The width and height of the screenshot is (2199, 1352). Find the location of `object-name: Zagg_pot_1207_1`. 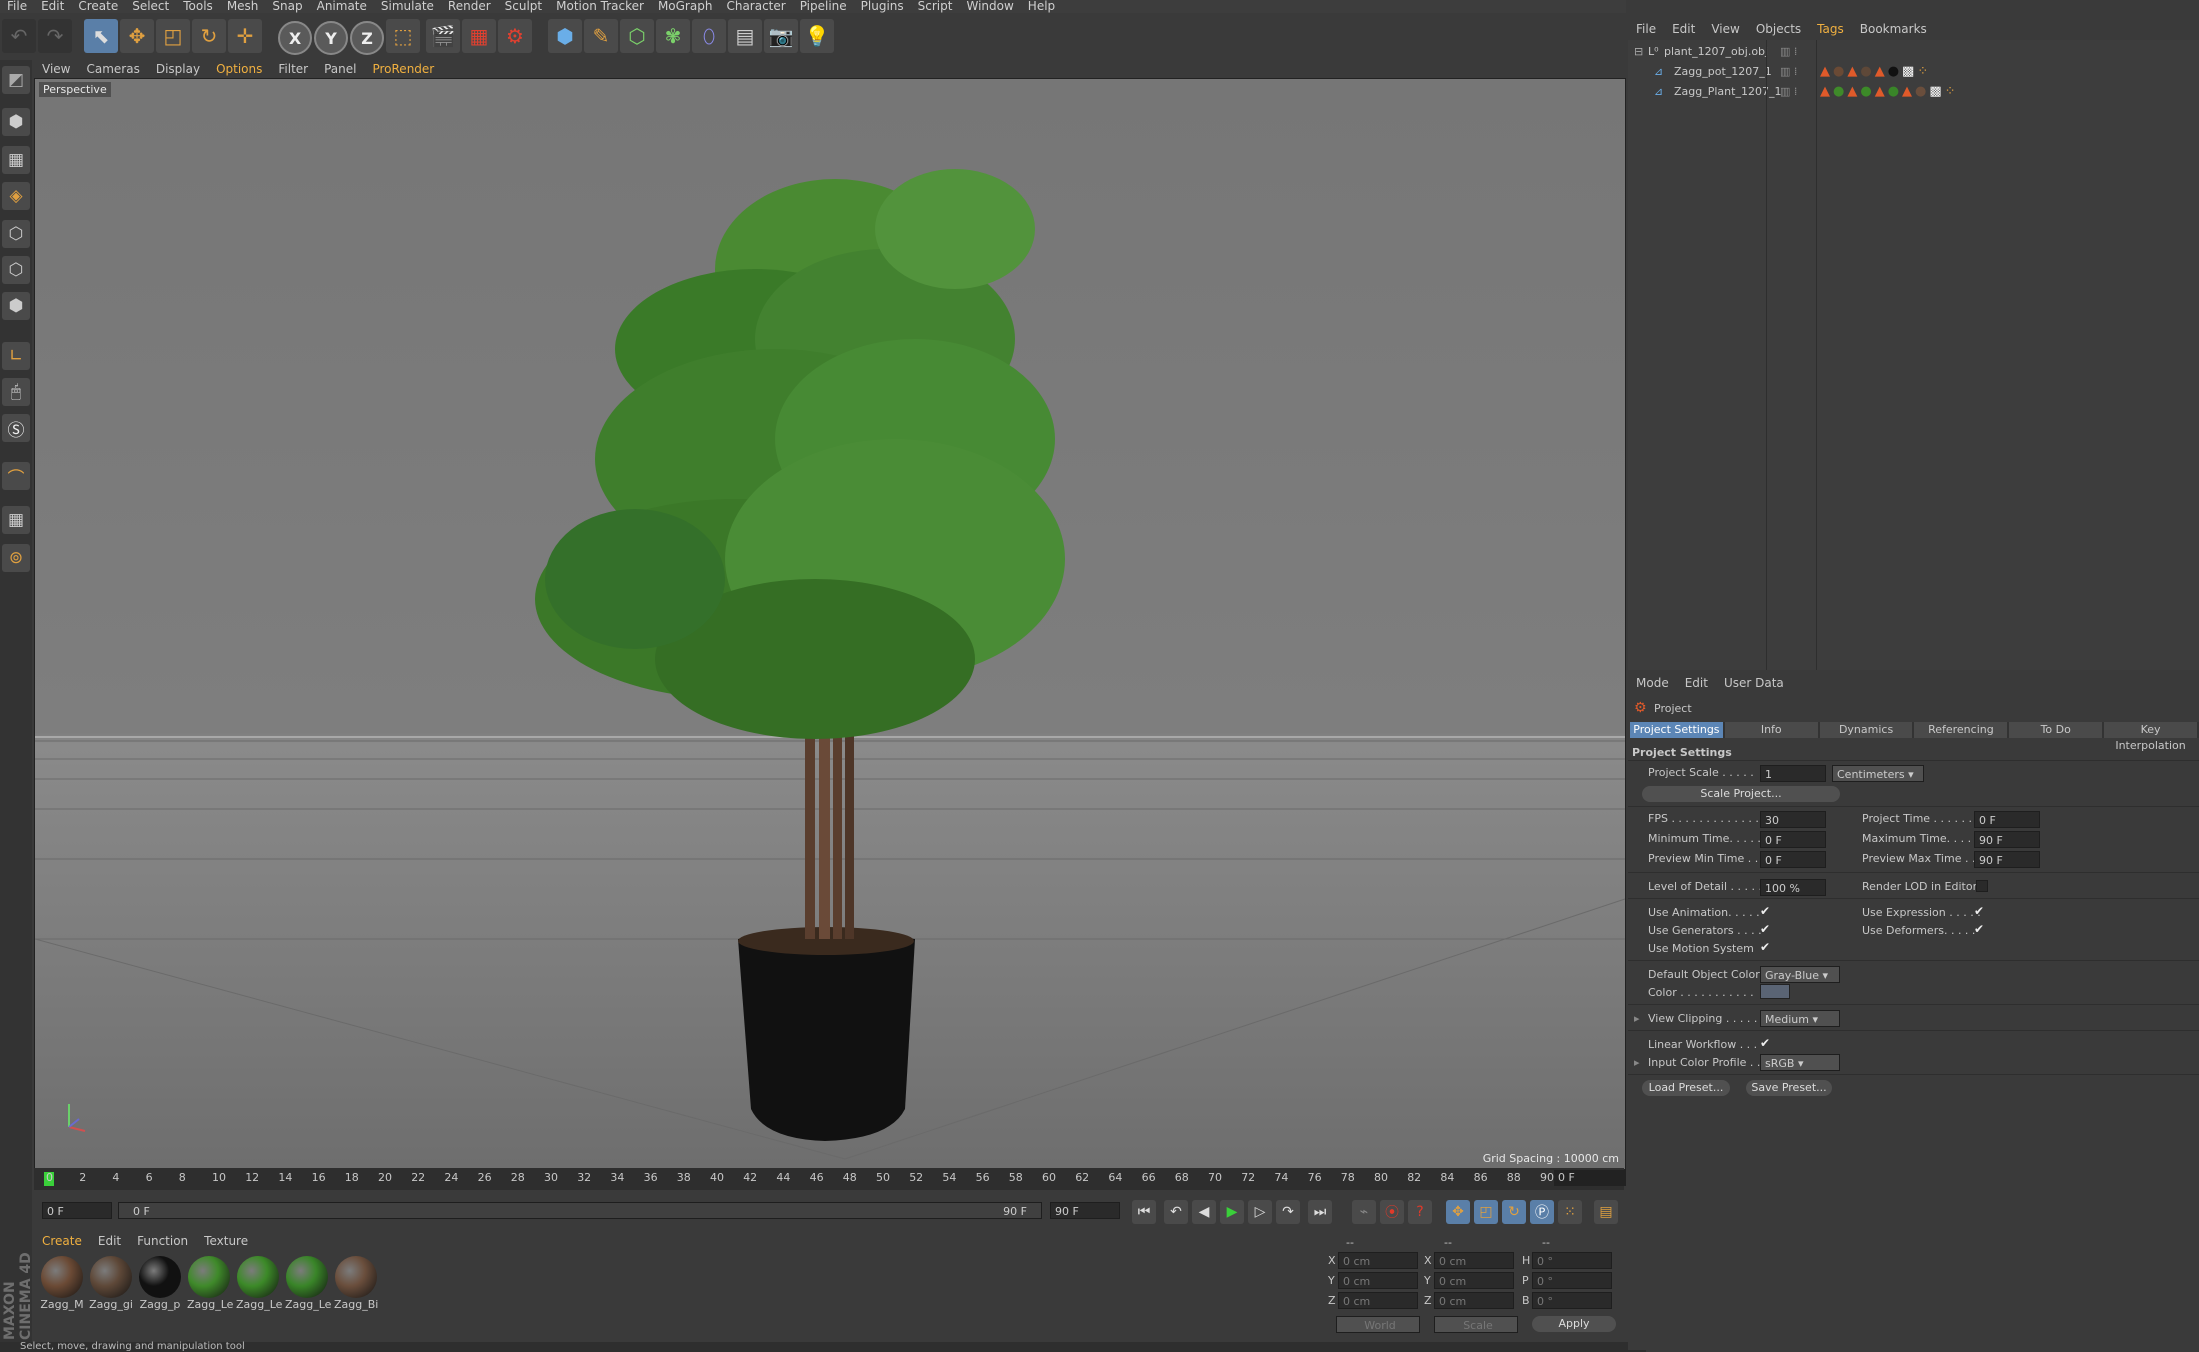

object-name: Zagg_pot_1207_1 is located at coordinates (1723, 71).